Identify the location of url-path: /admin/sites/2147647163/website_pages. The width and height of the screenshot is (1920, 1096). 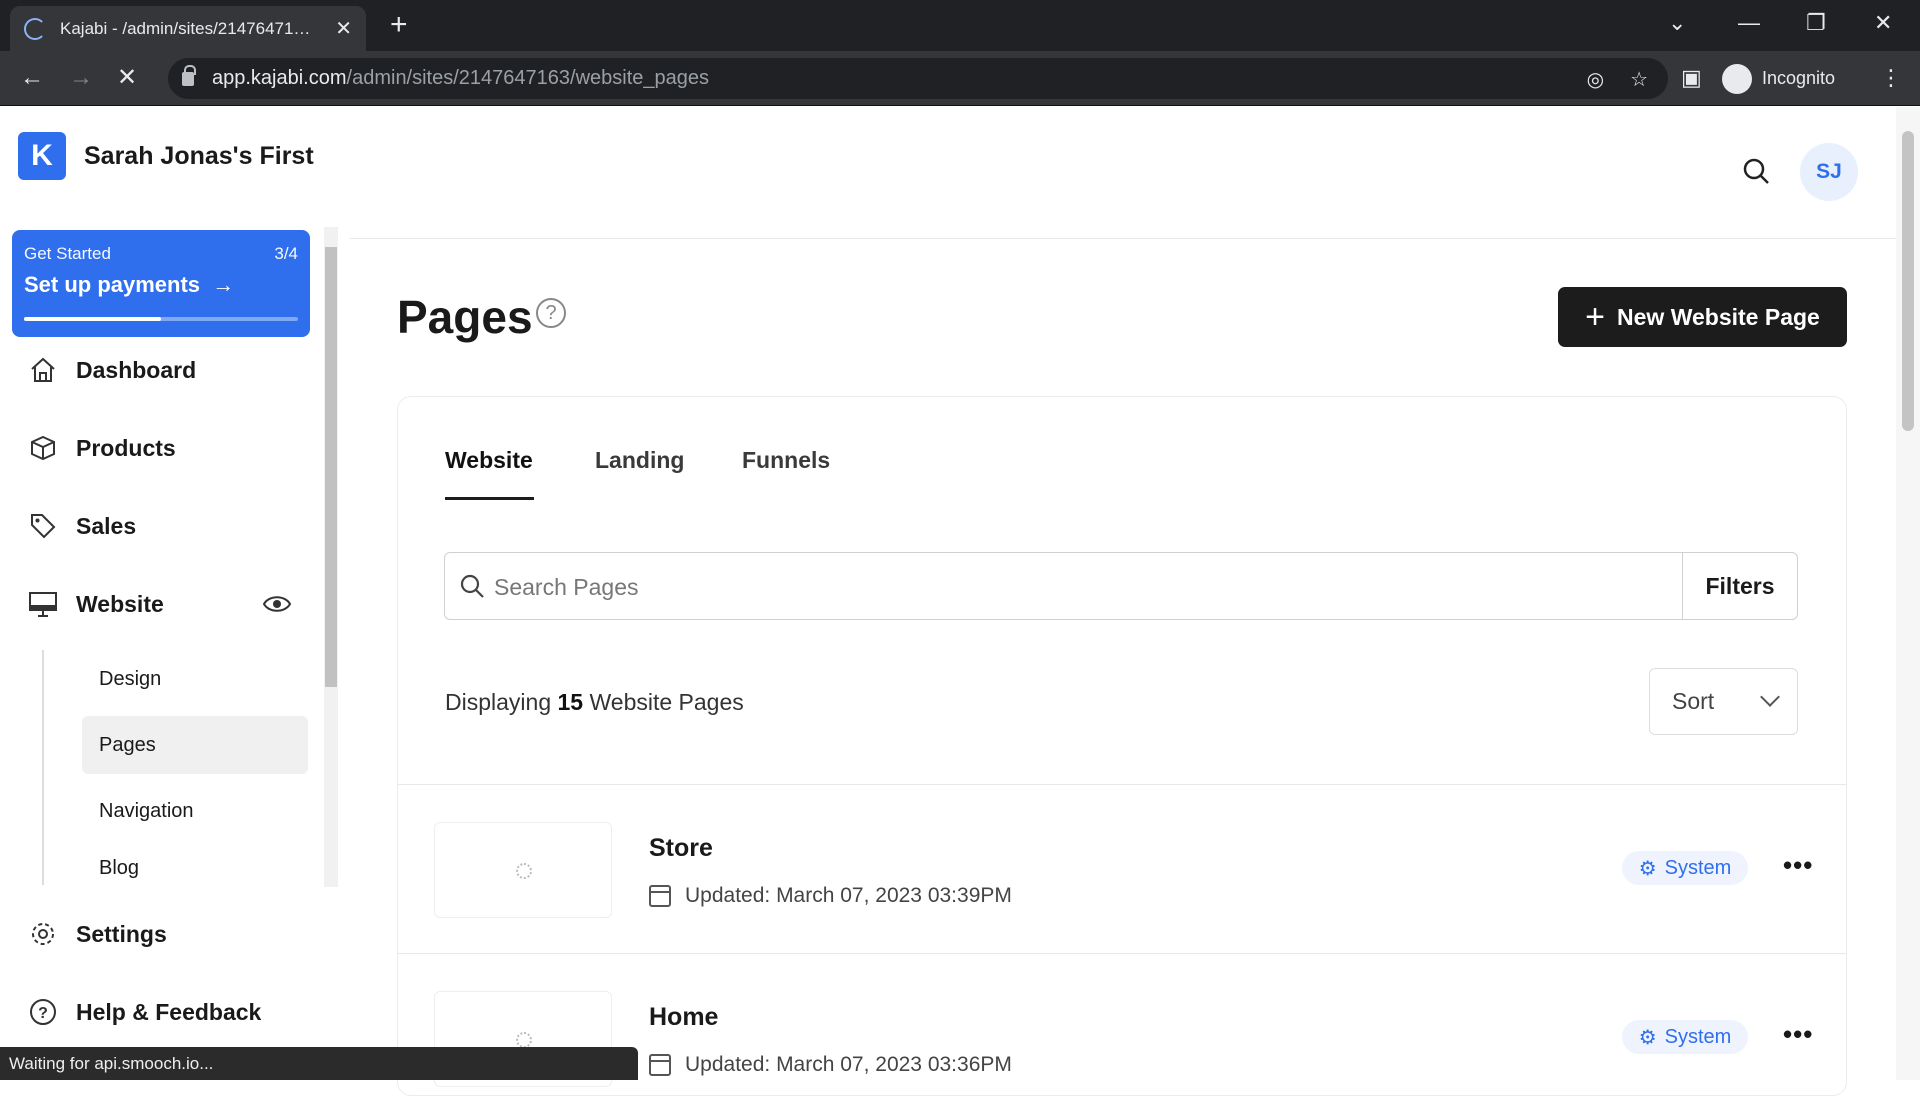
(528, 78).